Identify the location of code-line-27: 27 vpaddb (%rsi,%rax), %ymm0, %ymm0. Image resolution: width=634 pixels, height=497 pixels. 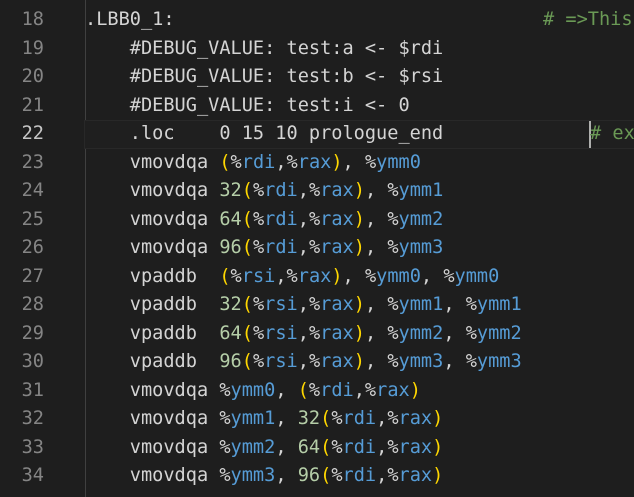
(317, 277).